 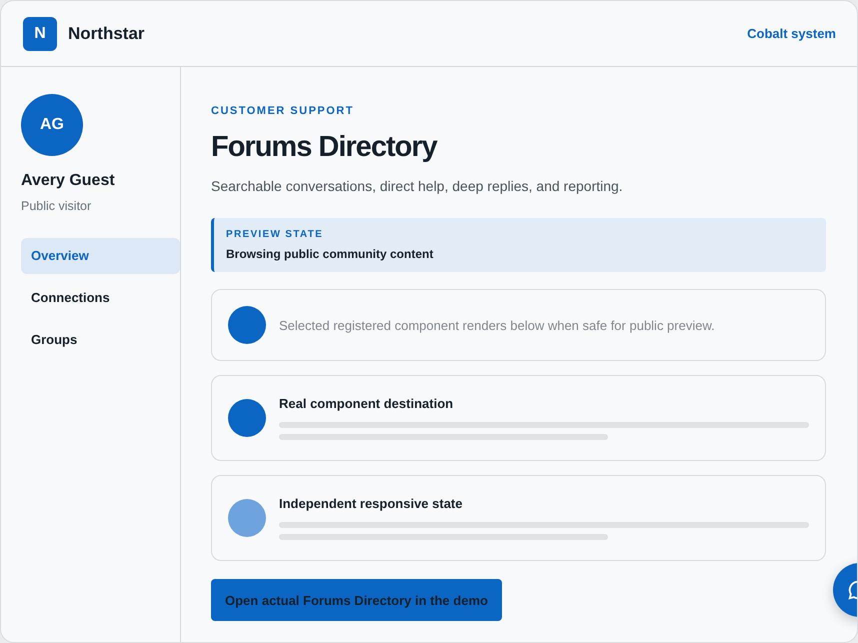 I want to click on notice-text: Browsing public community content, so click(x=330, y=254).